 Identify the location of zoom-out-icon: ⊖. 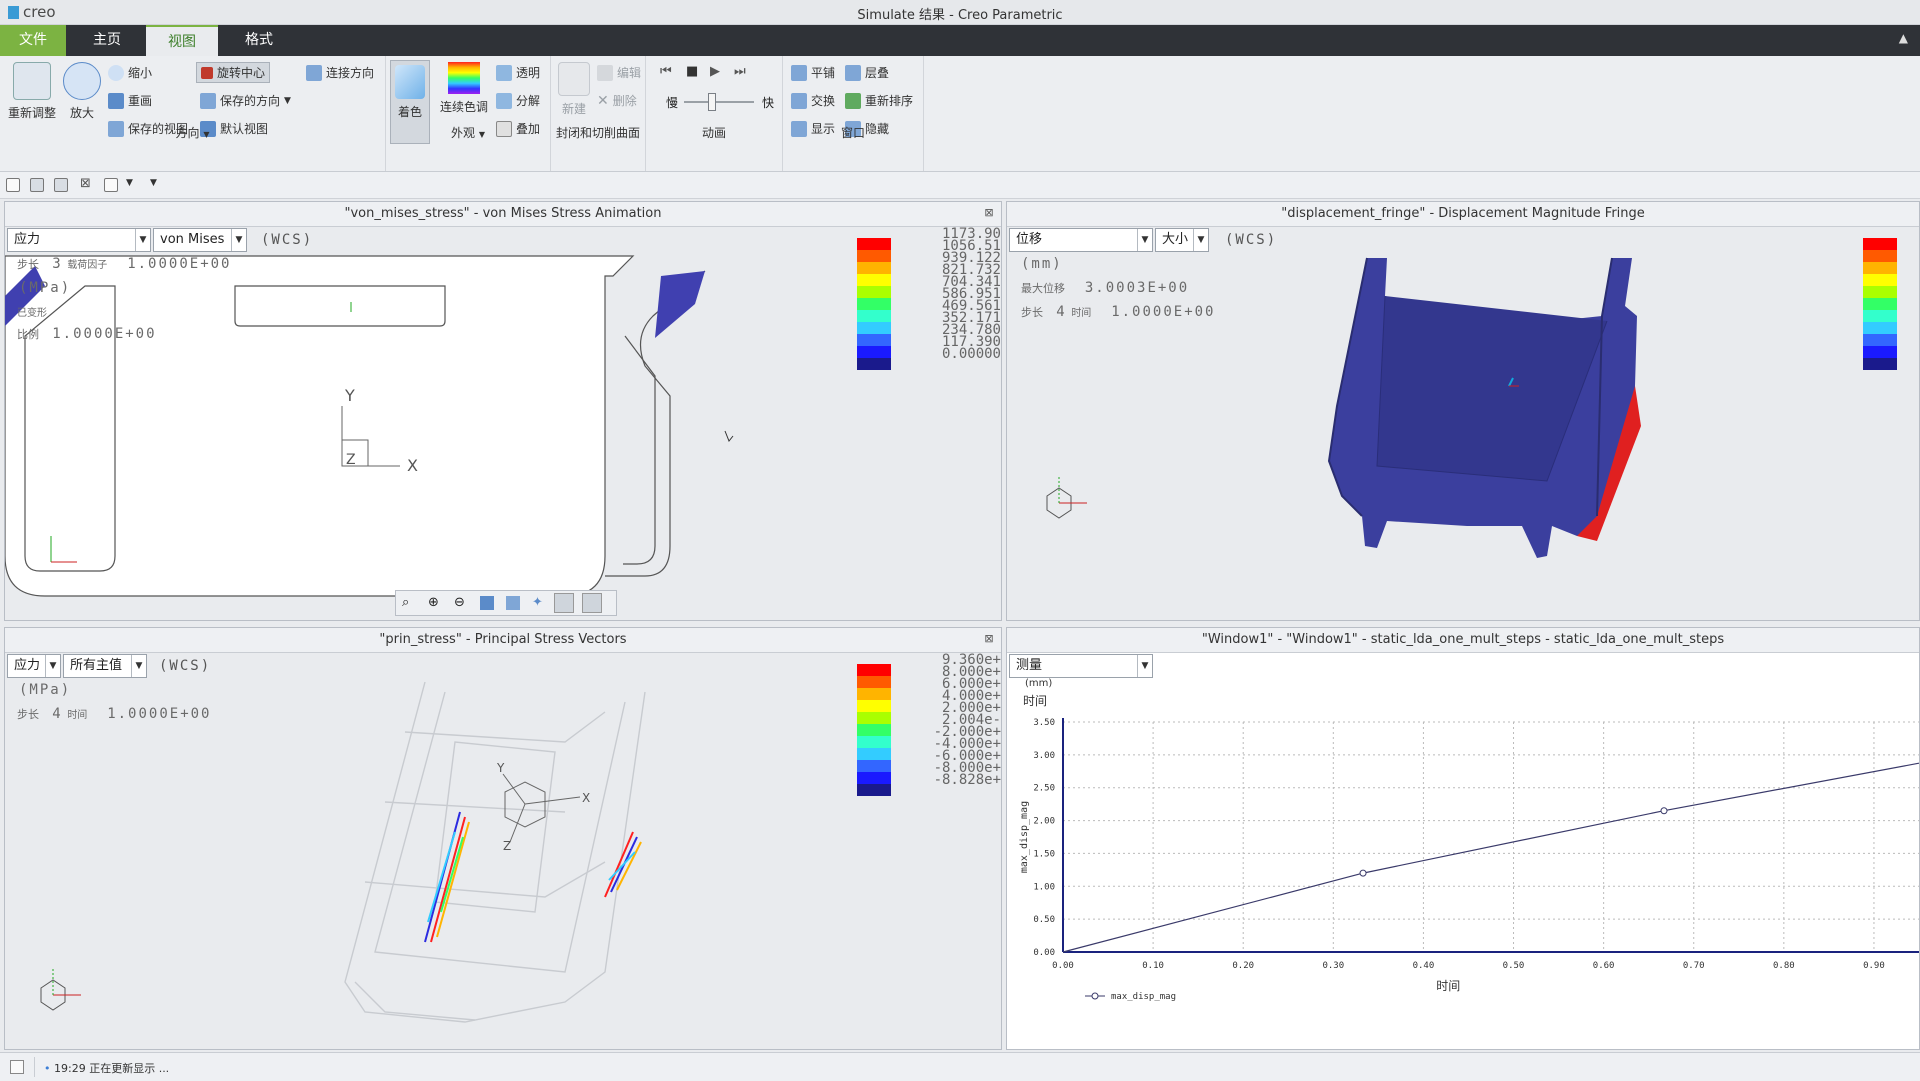
(459, 602).